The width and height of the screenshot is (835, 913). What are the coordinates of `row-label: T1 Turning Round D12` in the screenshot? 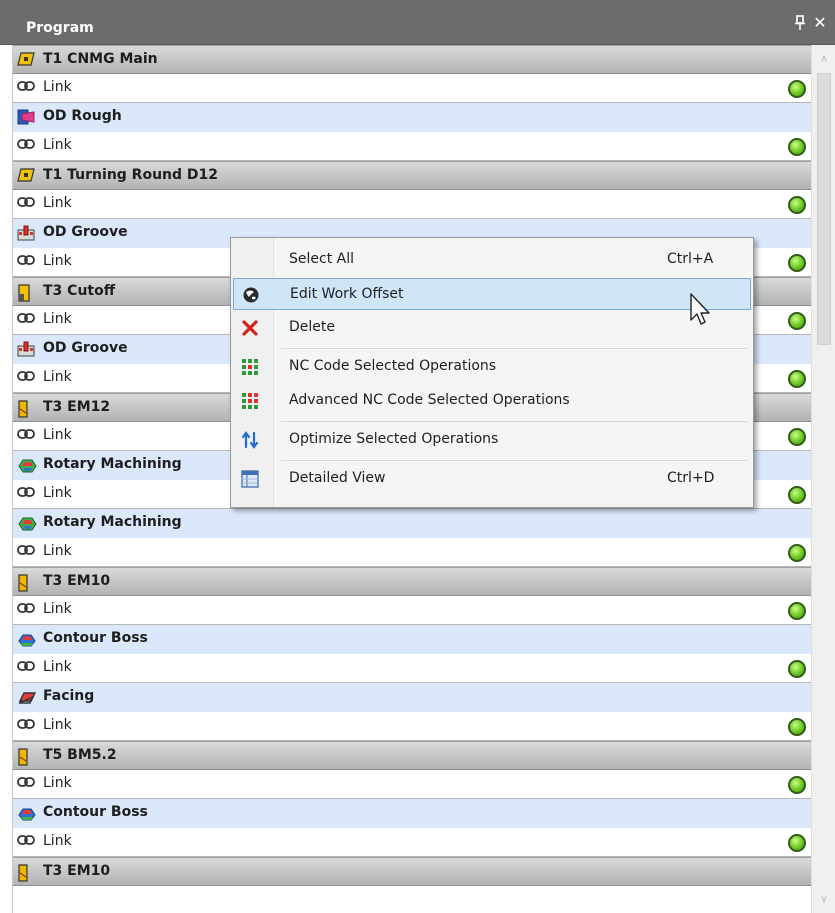 It's located at (131, 175).